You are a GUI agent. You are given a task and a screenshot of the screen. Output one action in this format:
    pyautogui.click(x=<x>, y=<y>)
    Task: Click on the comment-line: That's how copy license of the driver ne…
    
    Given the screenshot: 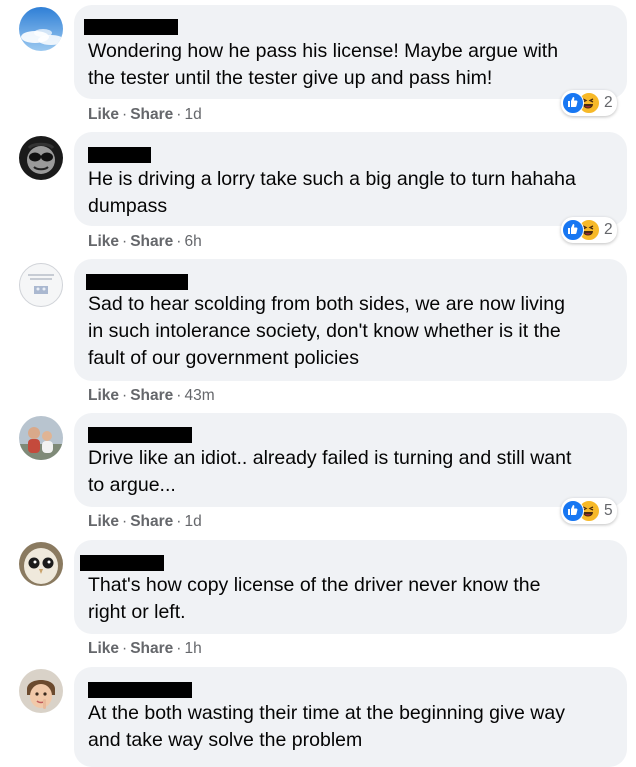 What is the action you would take?
    pyautogui.click(x=314, y=585)
    